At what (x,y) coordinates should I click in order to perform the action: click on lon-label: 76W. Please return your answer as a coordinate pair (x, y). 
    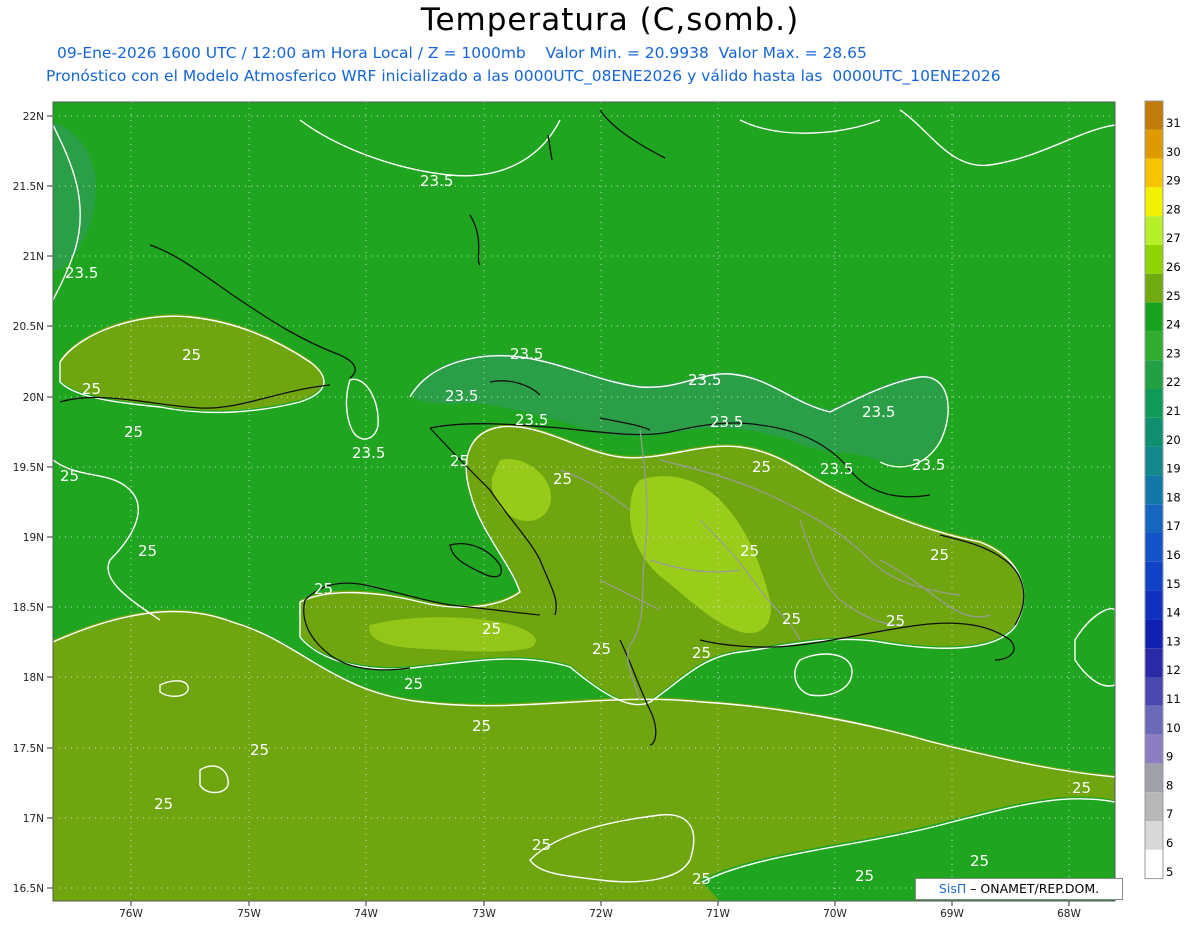
    Looking at the image, I should click on (131, 914).